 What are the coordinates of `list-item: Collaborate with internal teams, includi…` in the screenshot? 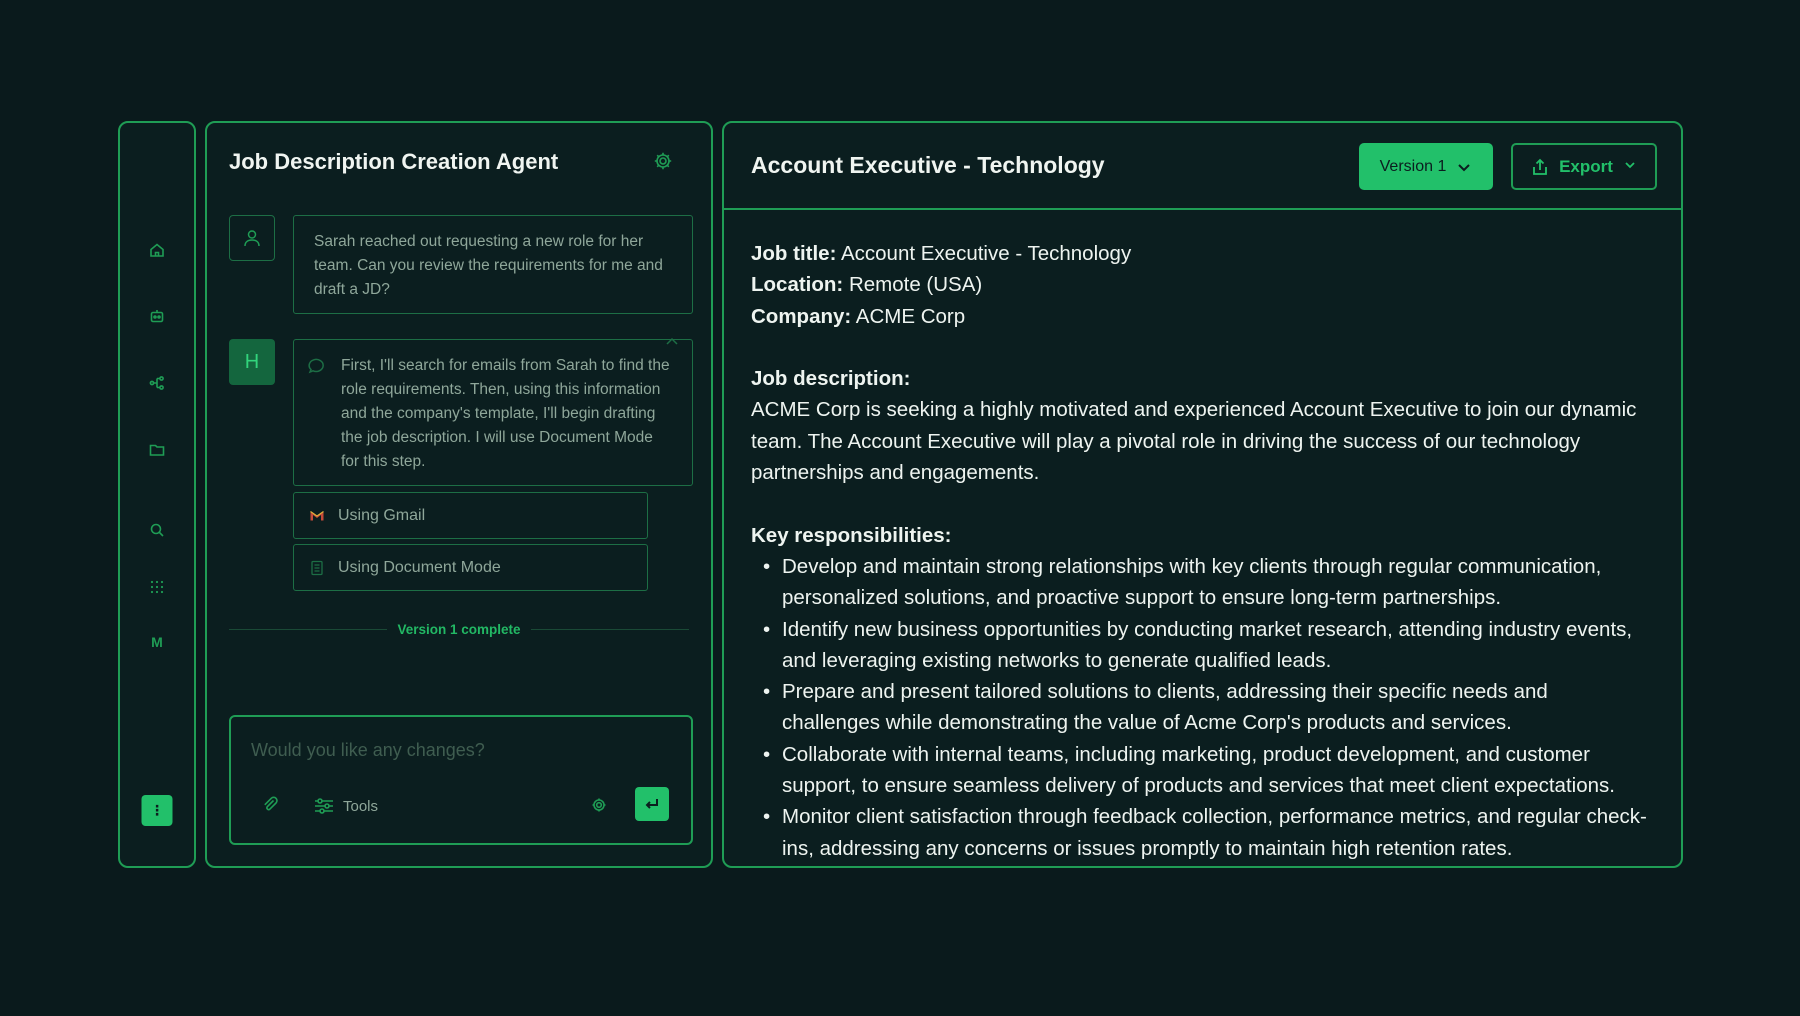 It's located at (1201, 770).